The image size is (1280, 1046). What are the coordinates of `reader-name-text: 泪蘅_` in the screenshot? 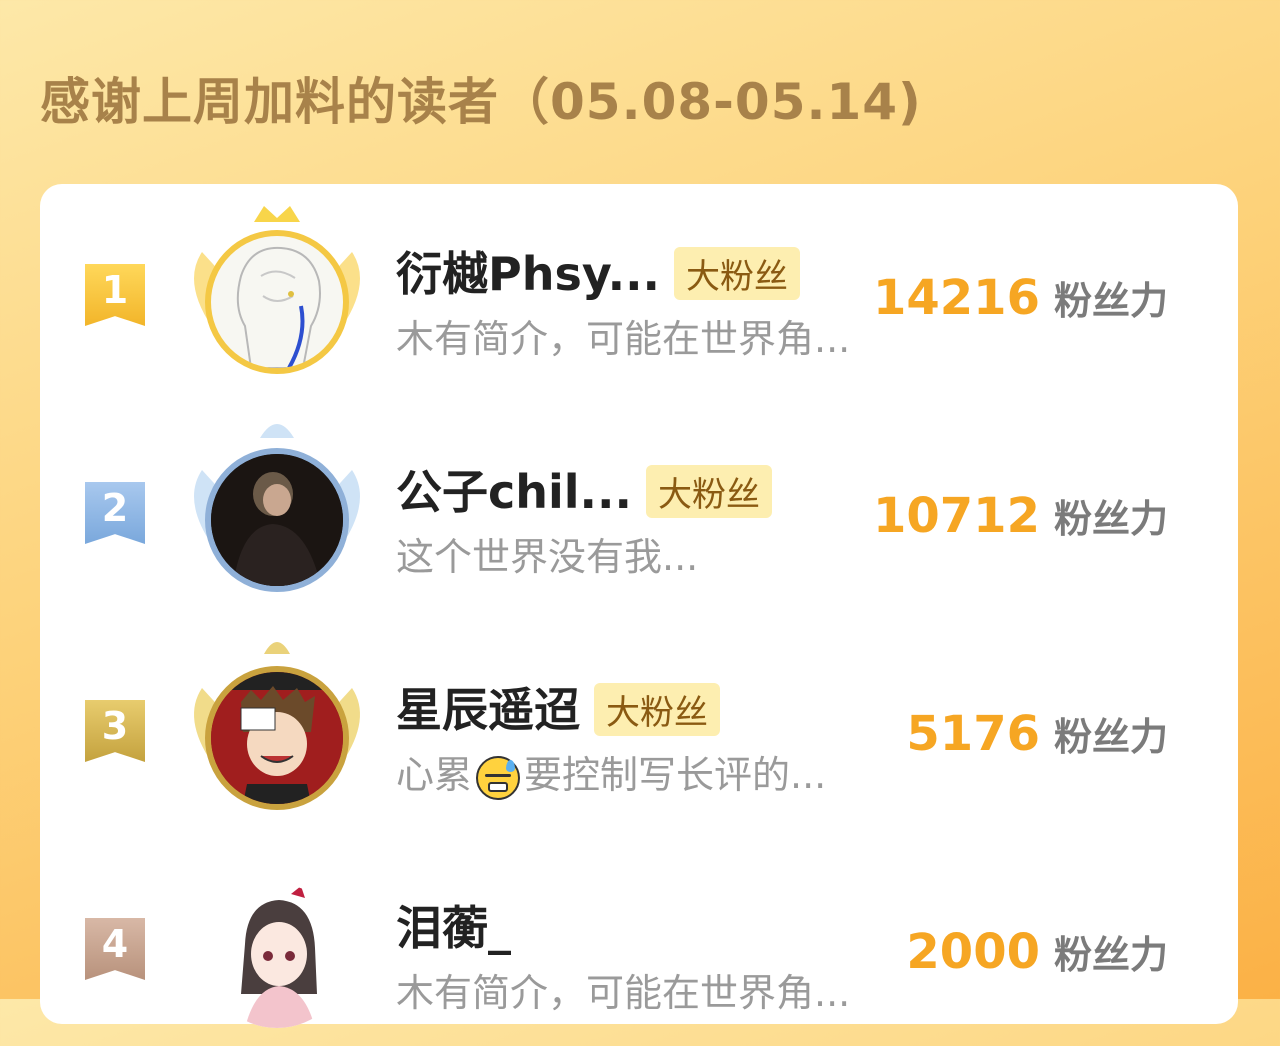 It's located at (453, 928).